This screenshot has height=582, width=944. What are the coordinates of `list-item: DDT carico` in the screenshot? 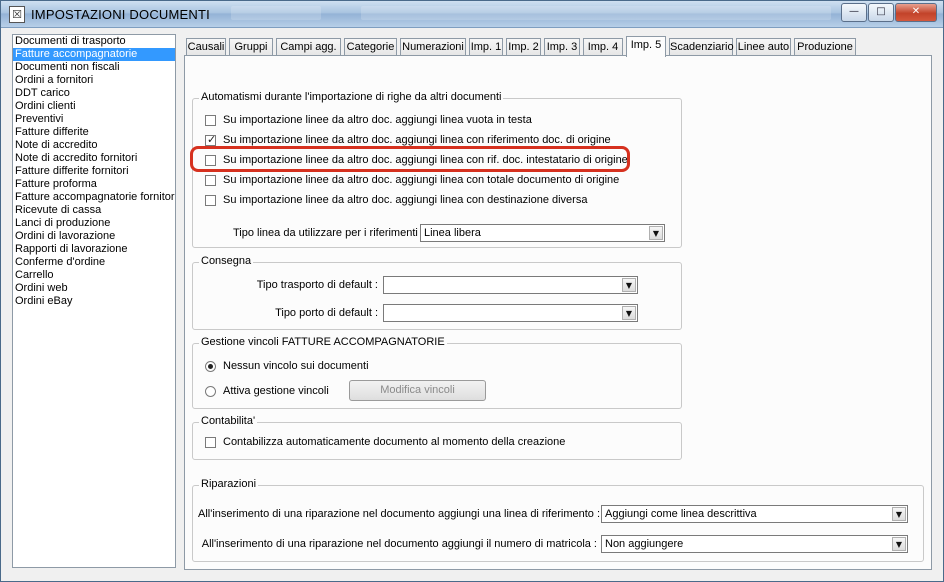 It's located at (94, 93).